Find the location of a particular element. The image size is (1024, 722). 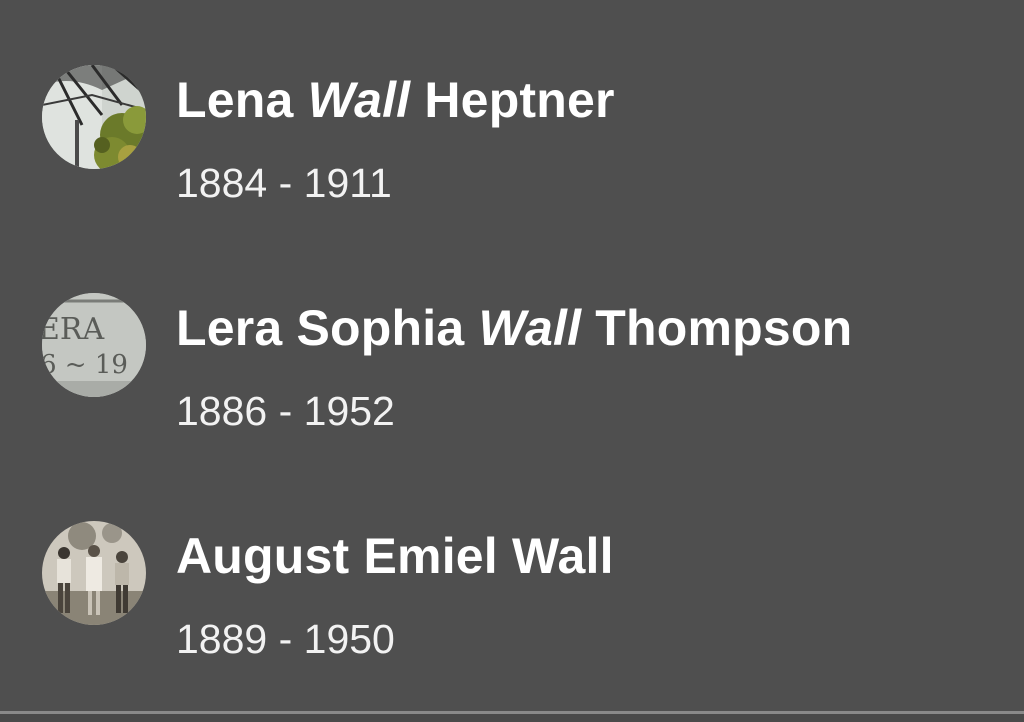

person-name: August Emiel Wall is located at coordinates (395, 556).